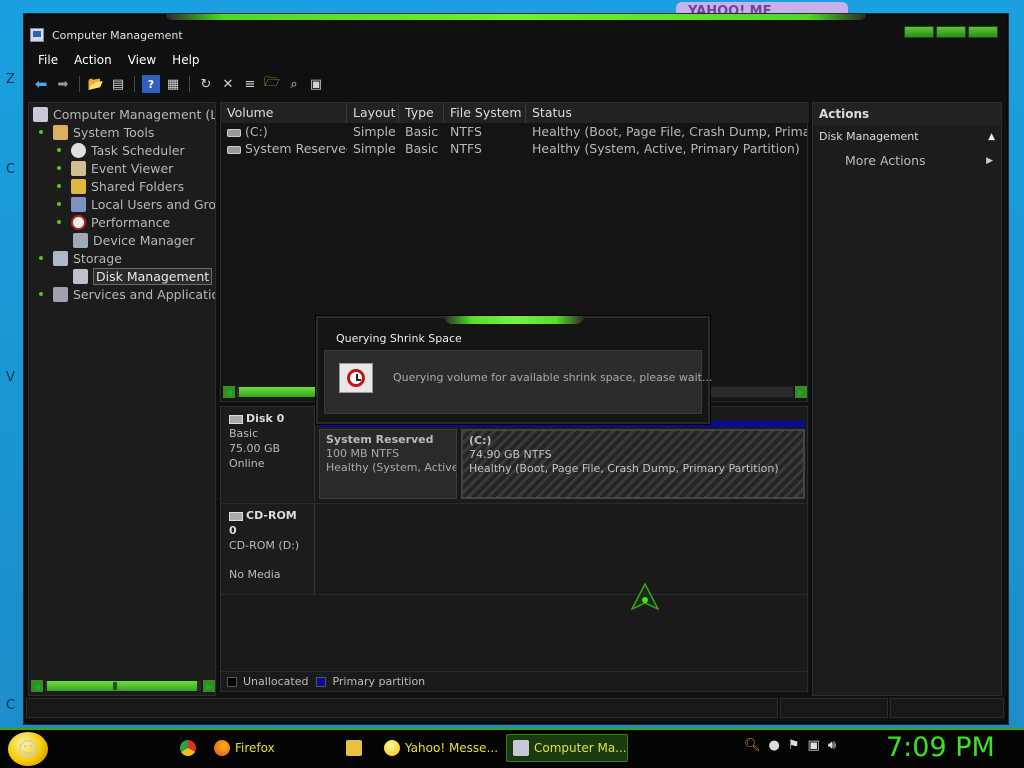 The height and width of the screenshot is (768, 1024). What do you see at coordinates (940, 747) in the screenshot?
I see `taskbar-clock: 7:09 PM` at bounding box center [940, 747].